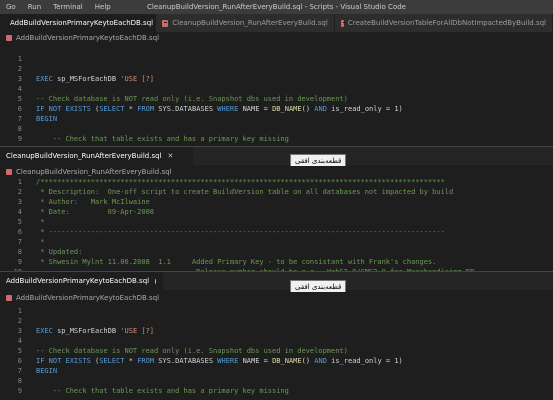 Image resolution: width=553 pixels, height=400 pixels. I want to click on code-text: *, so click(40, 222).